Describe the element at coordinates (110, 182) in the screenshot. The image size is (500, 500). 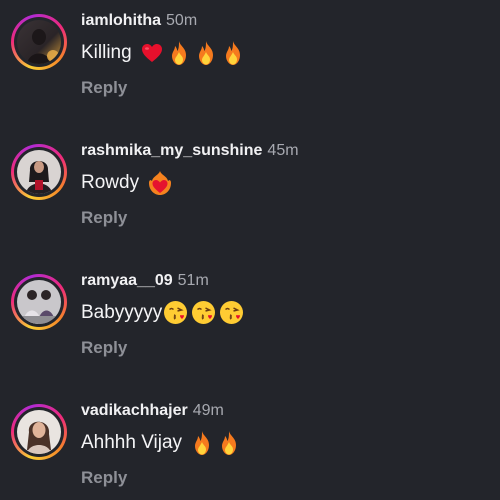
I see `comment-text: Rowdy` at that location.